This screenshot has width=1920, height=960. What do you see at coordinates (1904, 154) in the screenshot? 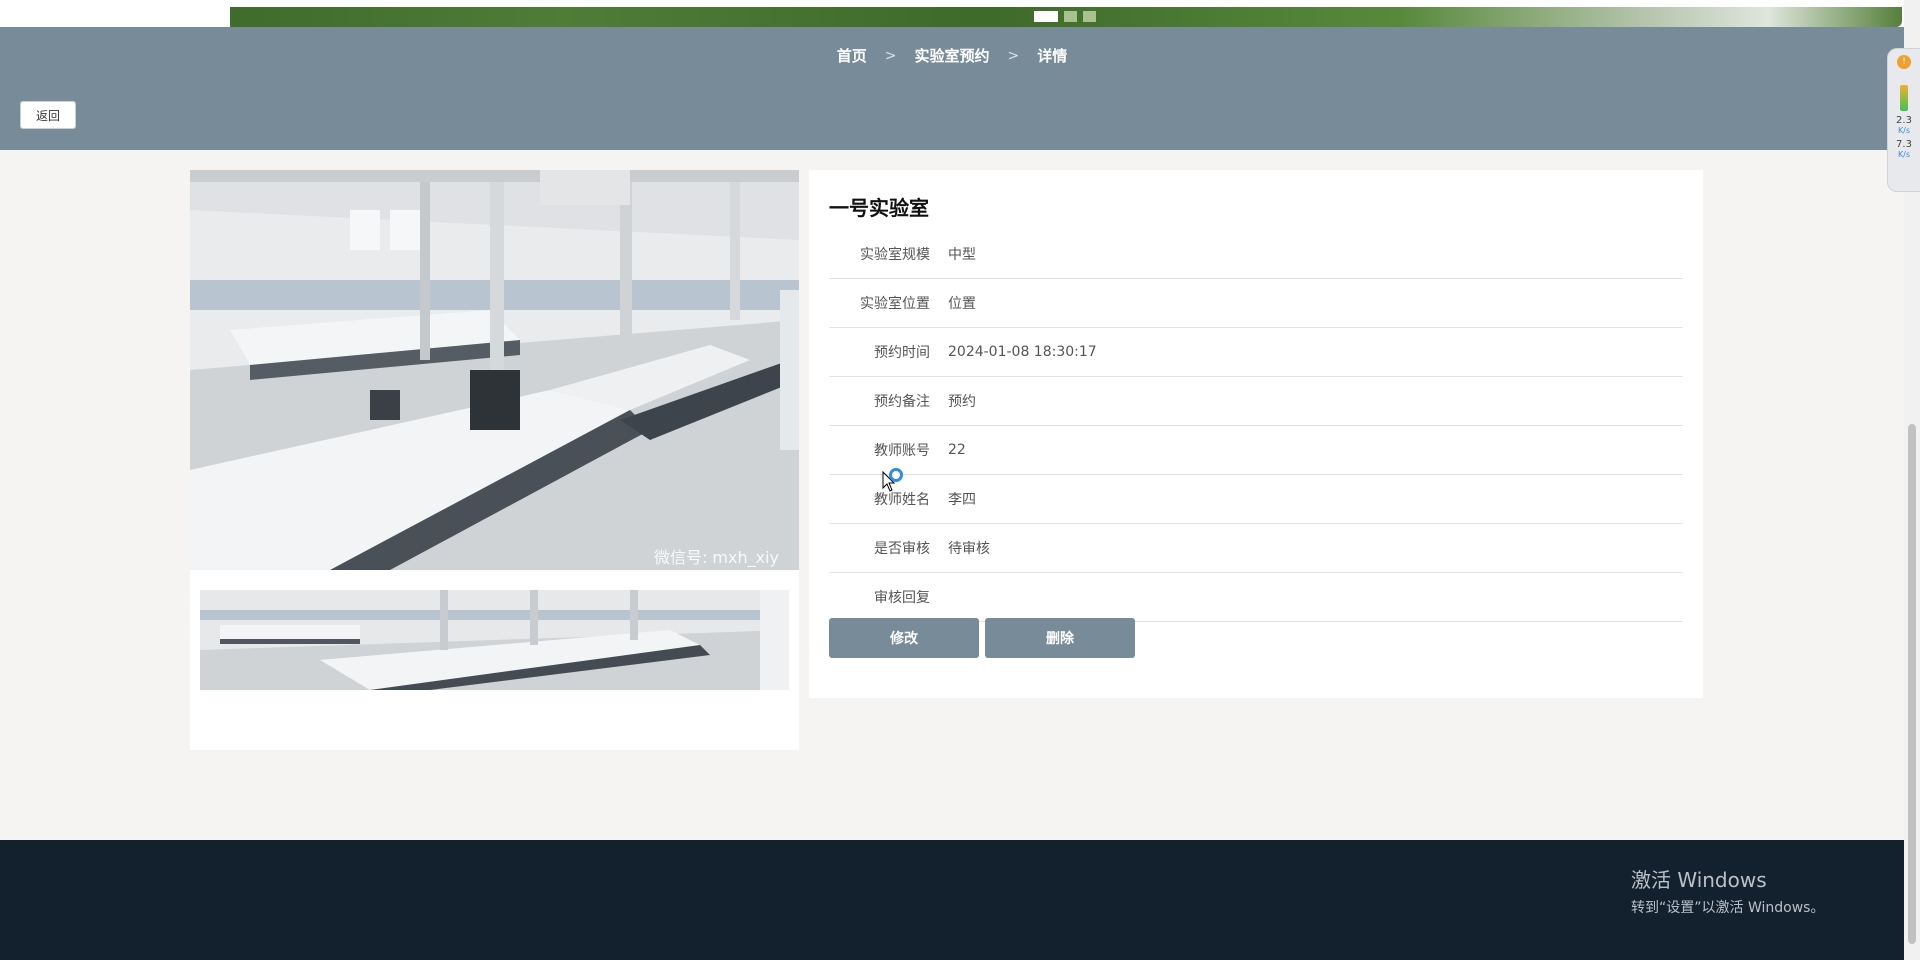
I see `download-unit: K/s` at bounding box center [1904, 154].